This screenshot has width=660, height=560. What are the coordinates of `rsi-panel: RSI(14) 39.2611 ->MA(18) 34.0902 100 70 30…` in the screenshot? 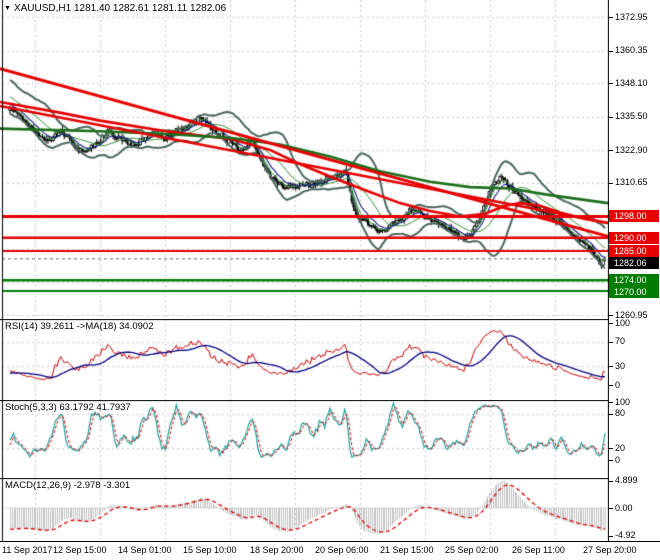 It's located at (330, 358).